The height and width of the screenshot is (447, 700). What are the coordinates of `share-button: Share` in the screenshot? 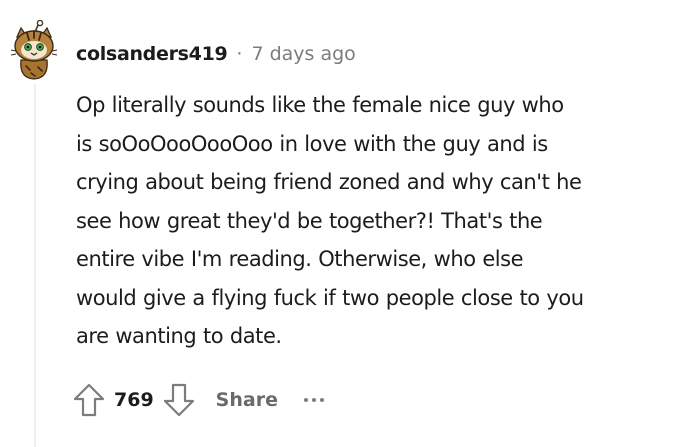 It's located at (247, 400).